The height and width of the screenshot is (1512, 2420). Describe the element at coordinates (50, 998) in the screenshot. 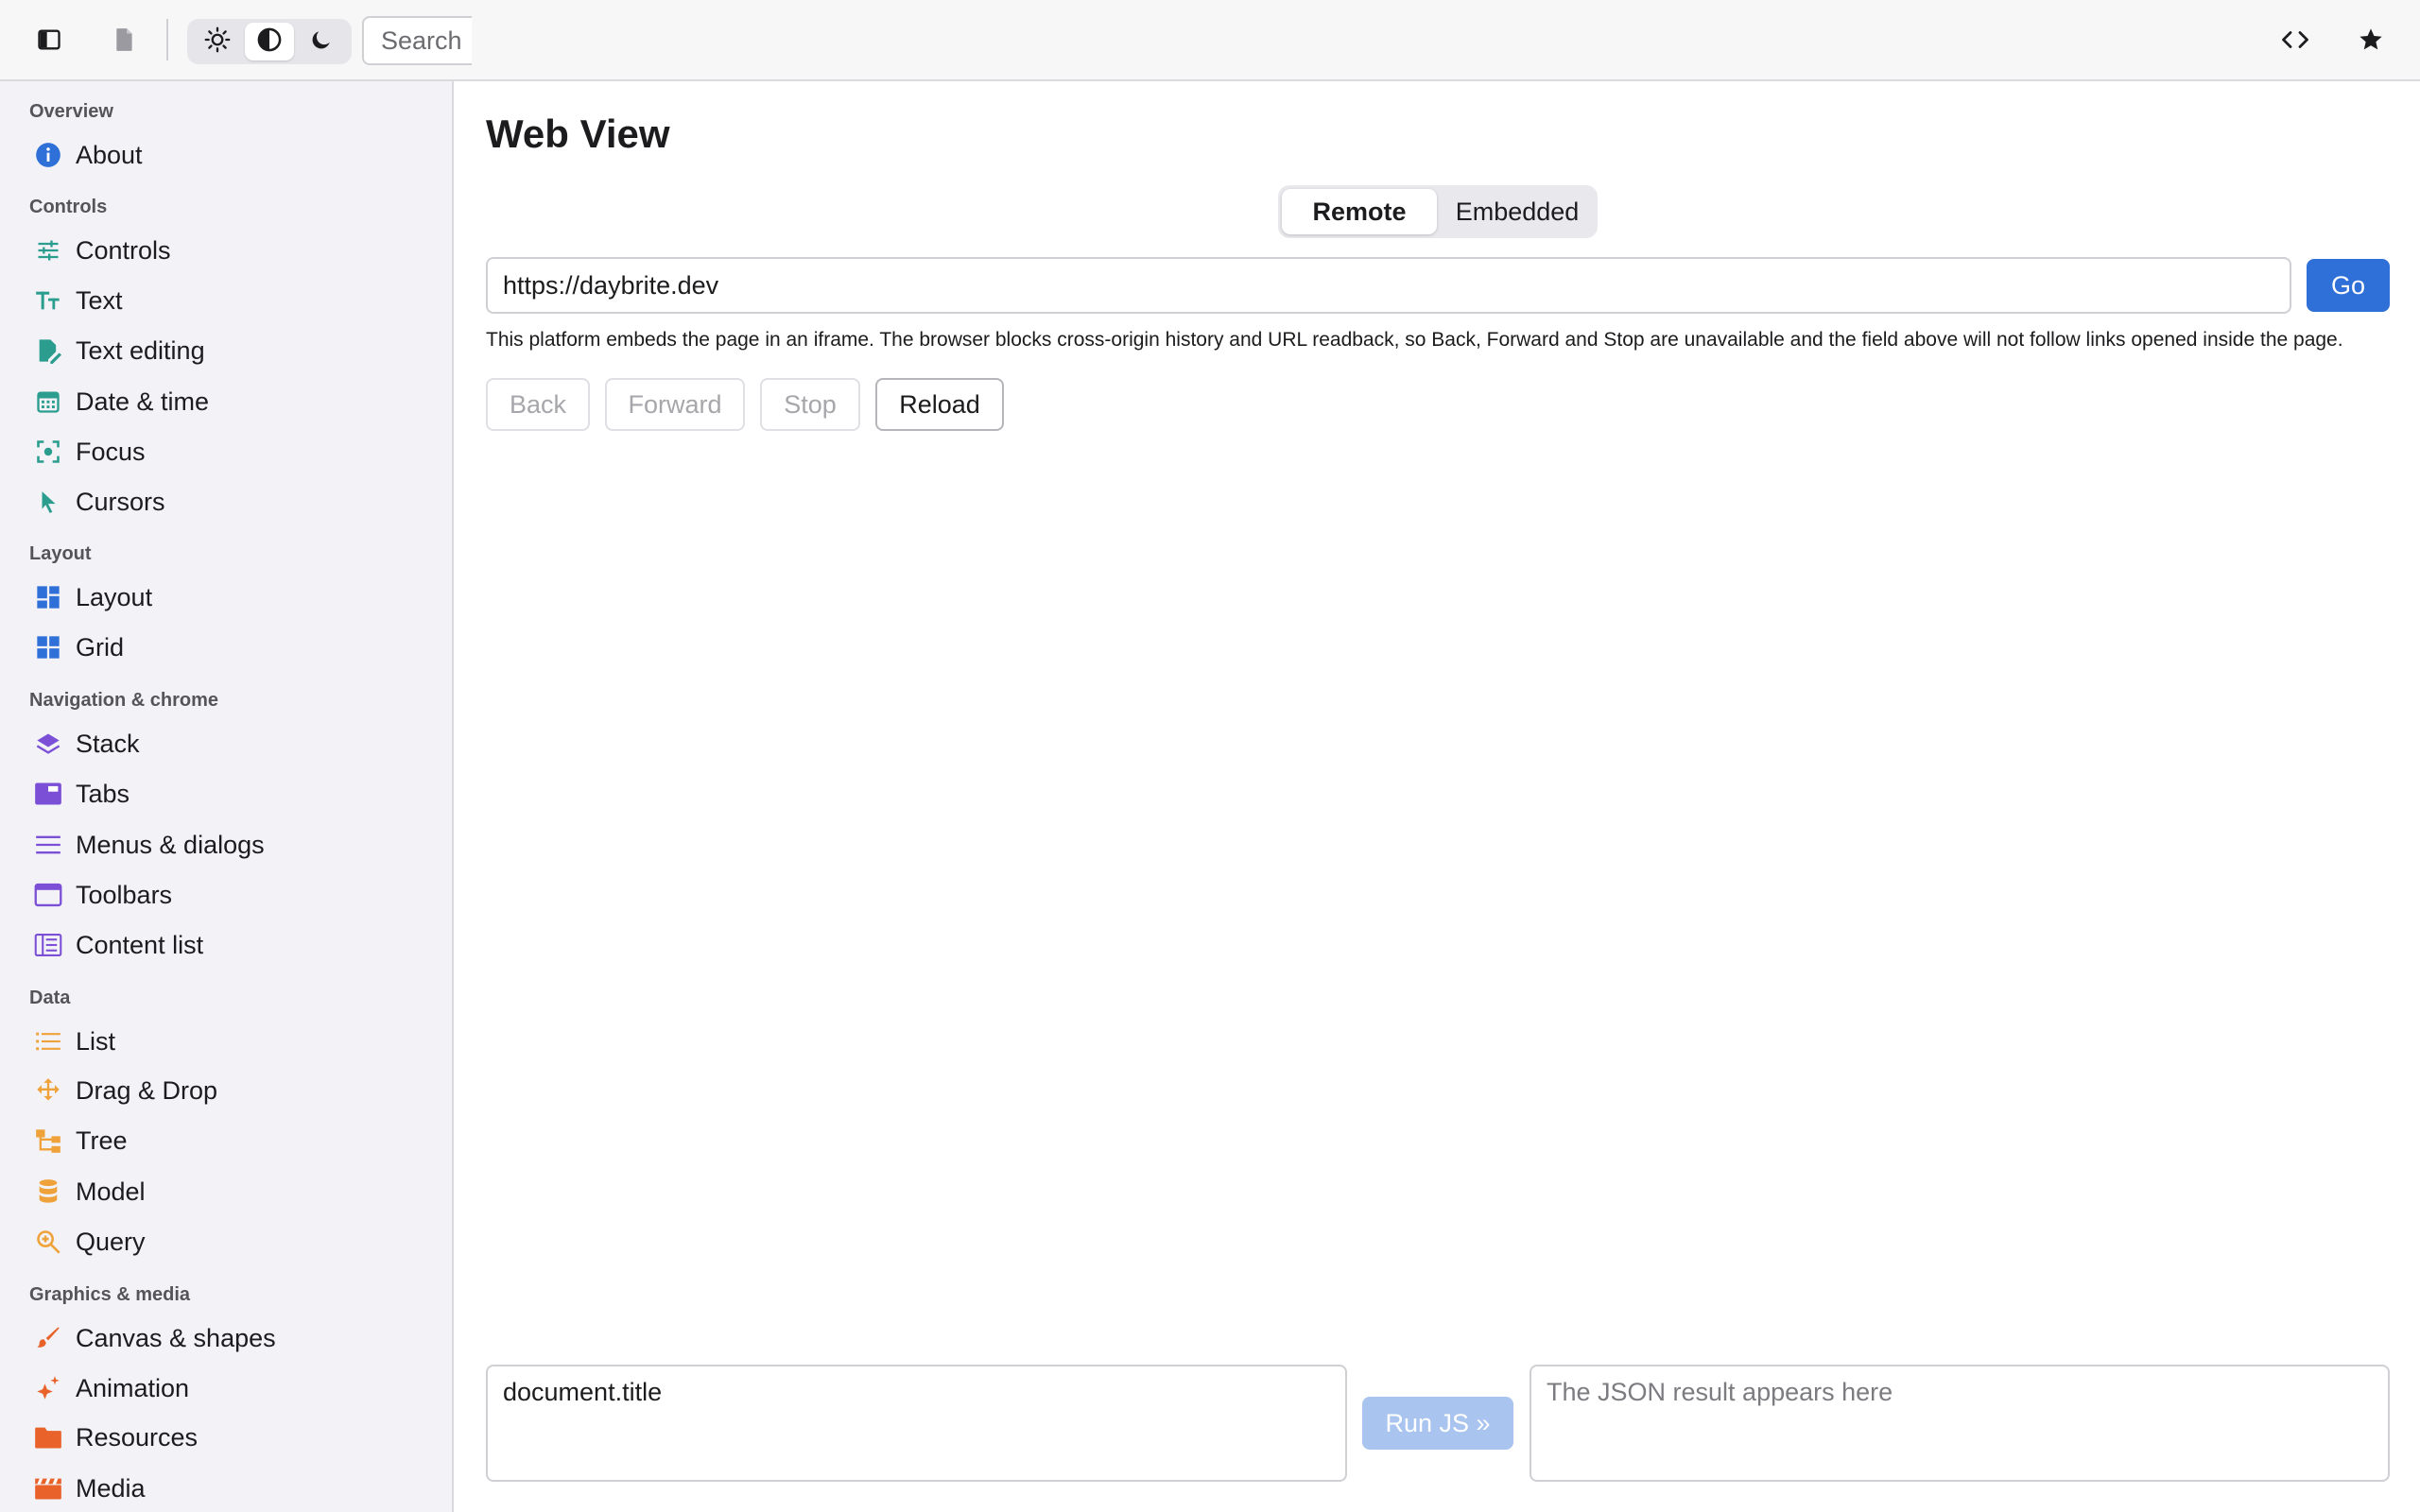

I see `sidebar-section-data: Data` at that location.